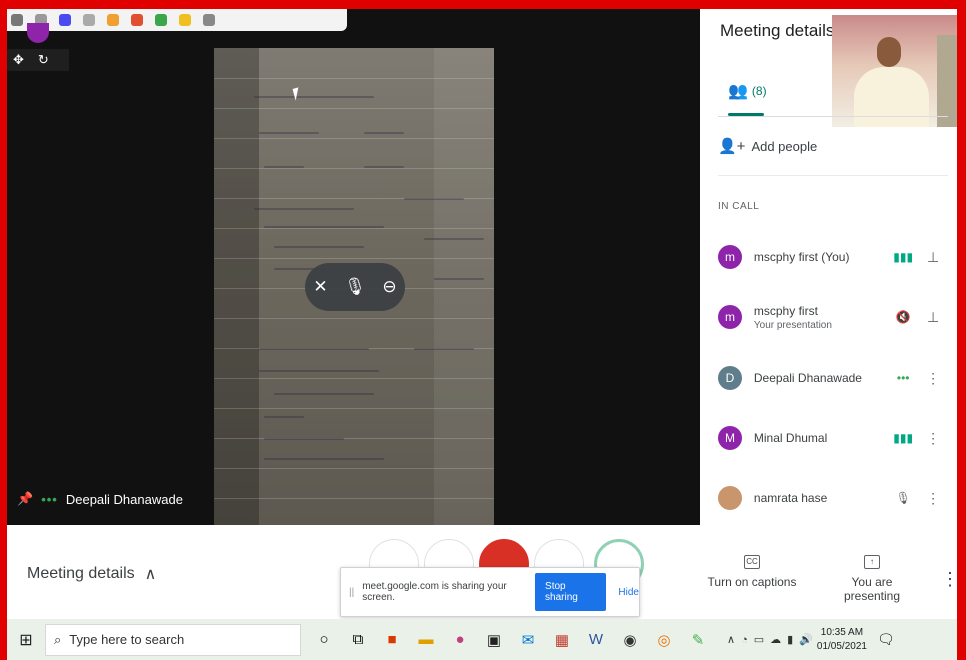 This screenshot has width=966, height=660. Describe the element at coordinates (744, 640) in the screenshot. I see `network-icon: ◔` at that location.